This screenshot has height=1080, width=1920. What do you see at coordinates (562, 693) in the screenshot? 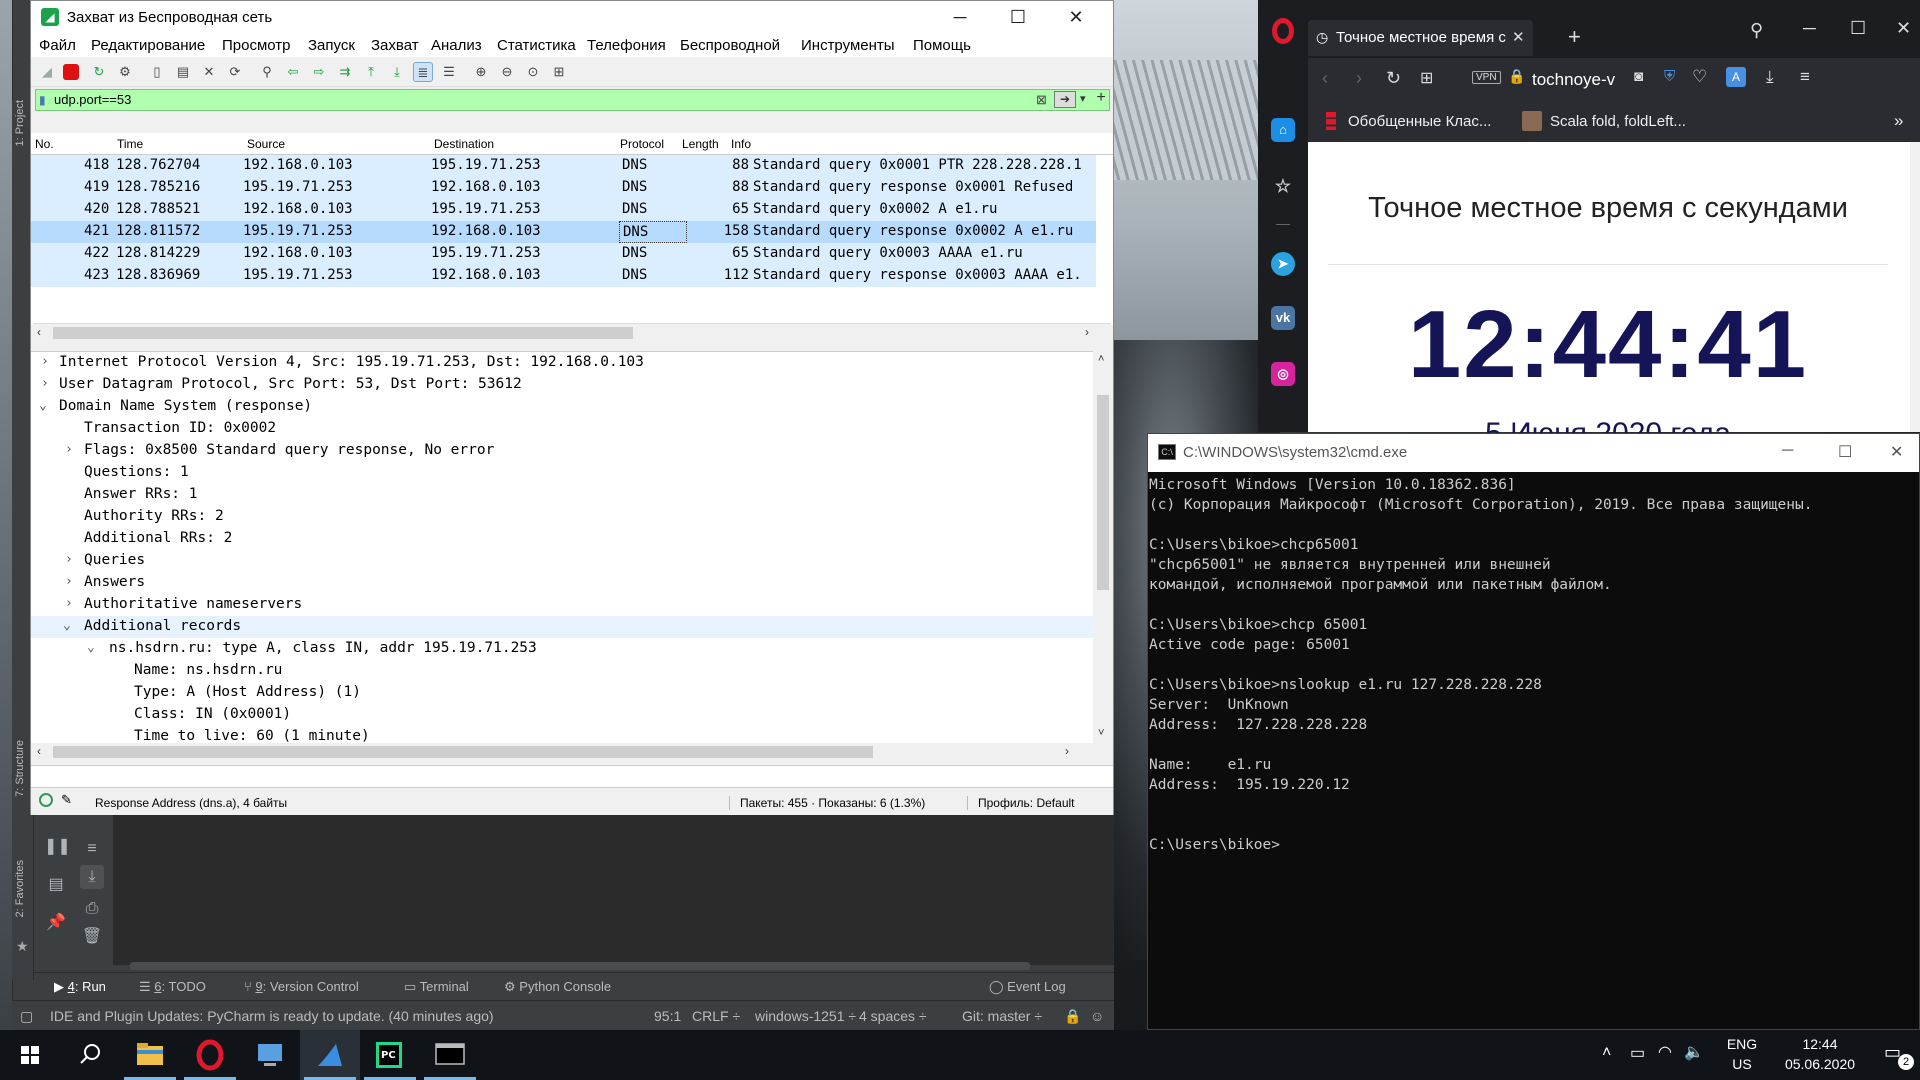
I see `tree-item: Type: A (Host Address) (1)` at bounding box center [562, 693].